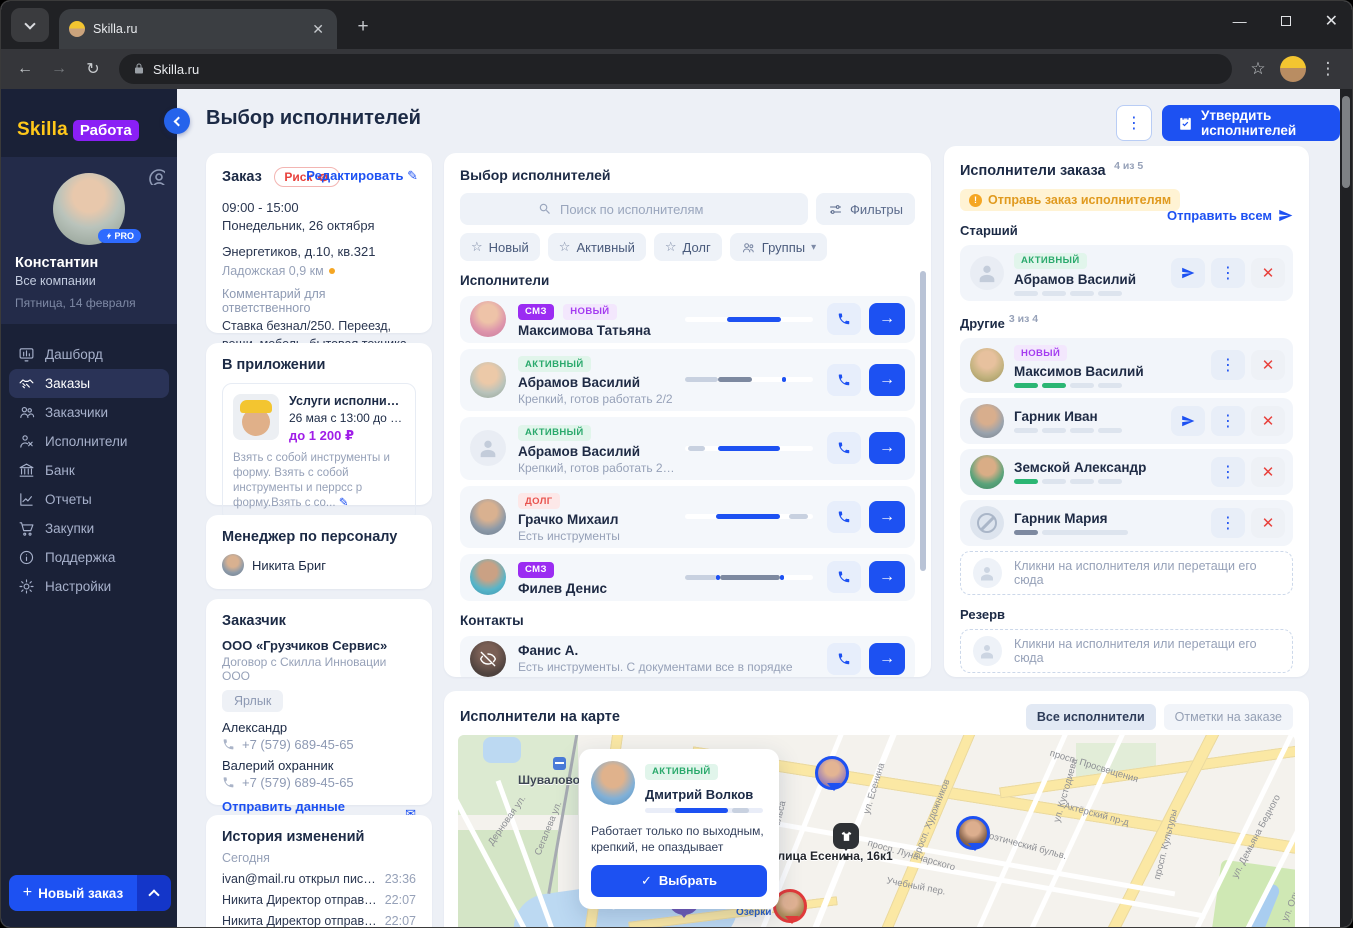 The height and width of the screenshot is (928, 1353). What do you see at coordinates (318, 29) in the screenshot?
I see `tab-close-icon: ✕` at bounding box center [318, 29].